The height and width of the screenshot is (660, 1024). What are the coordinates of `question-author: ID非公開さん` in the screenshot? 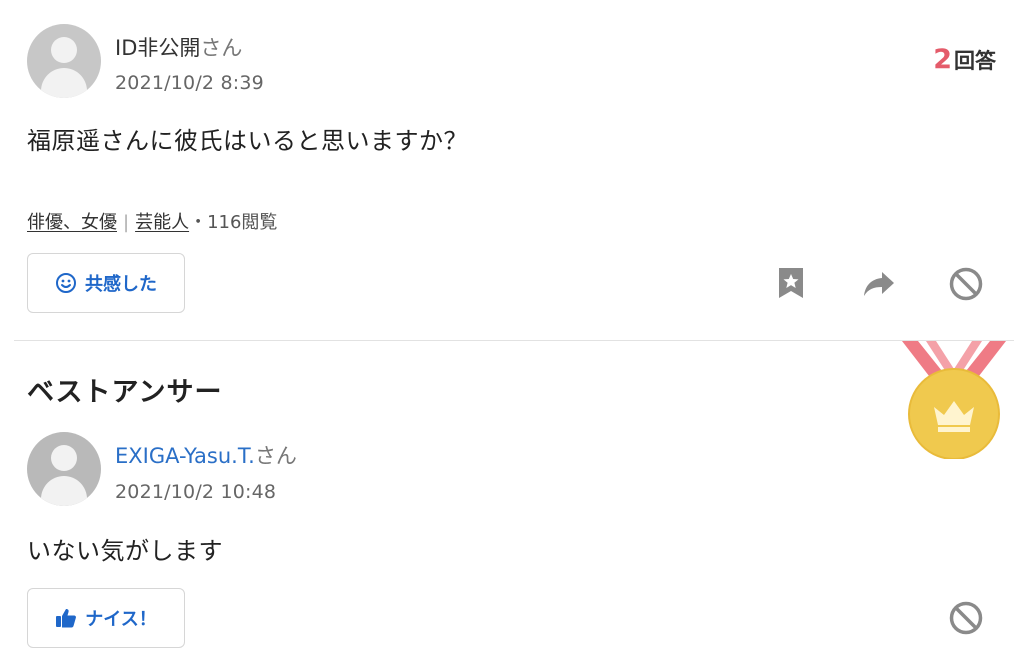 It's located at (178, 47).